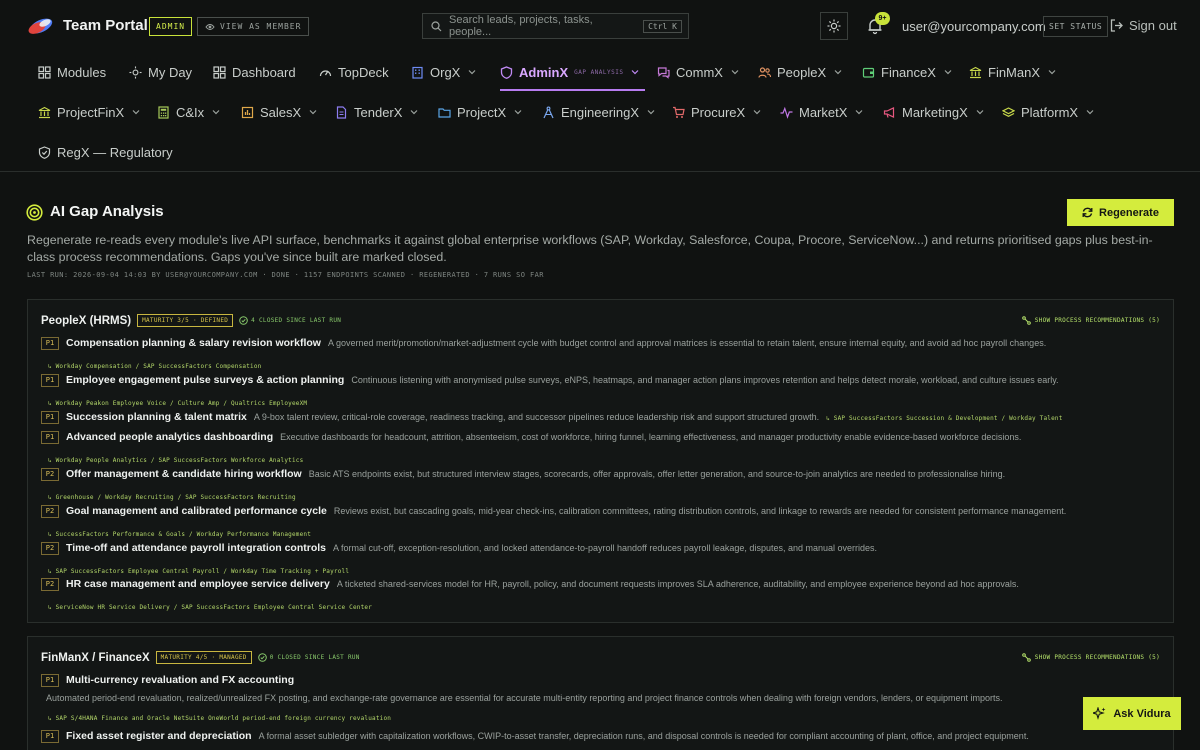 Image resolution: width=1200 pixels, height=750 pixels. I want to click on nav-item-regx: RegX — Regulatory, so click(105, 152).